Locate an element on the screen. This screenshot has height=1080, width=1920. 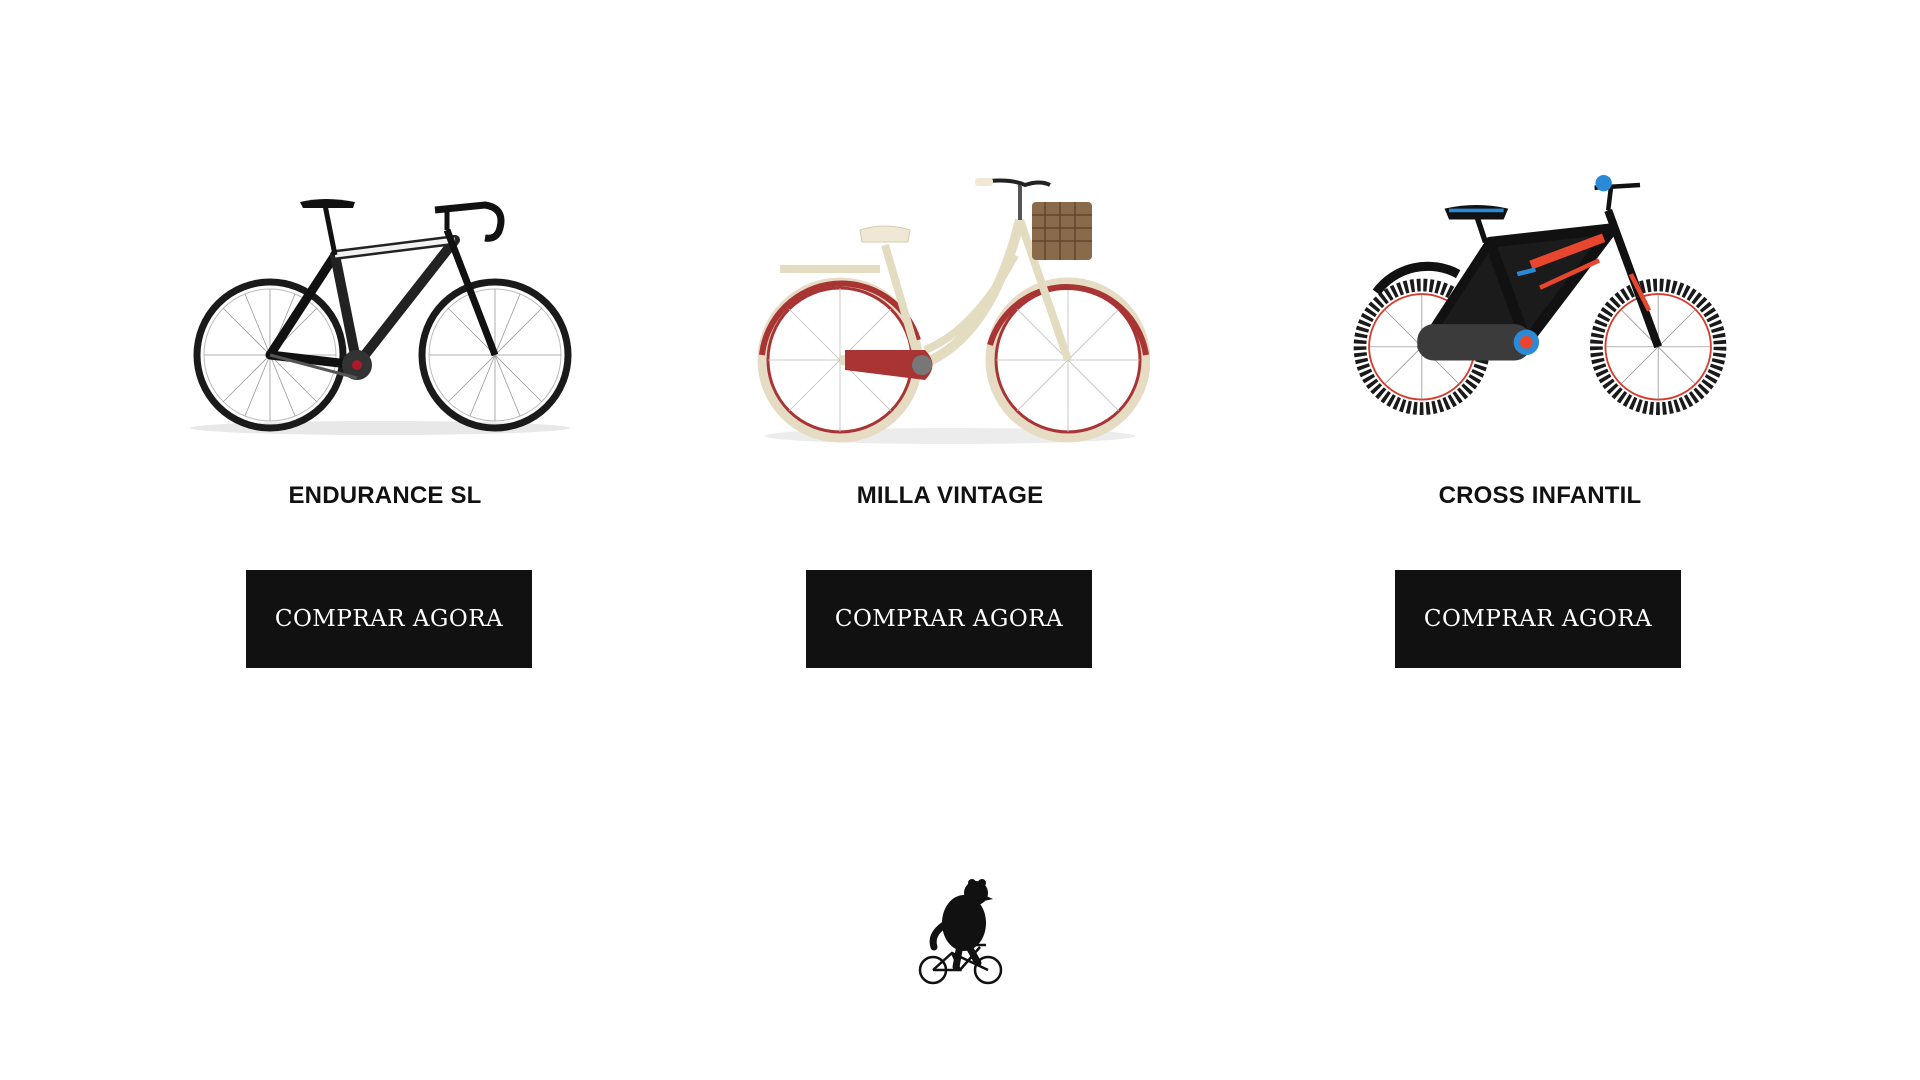
product-name: MILLA VINTAGE is located at coordinates (950, 495).